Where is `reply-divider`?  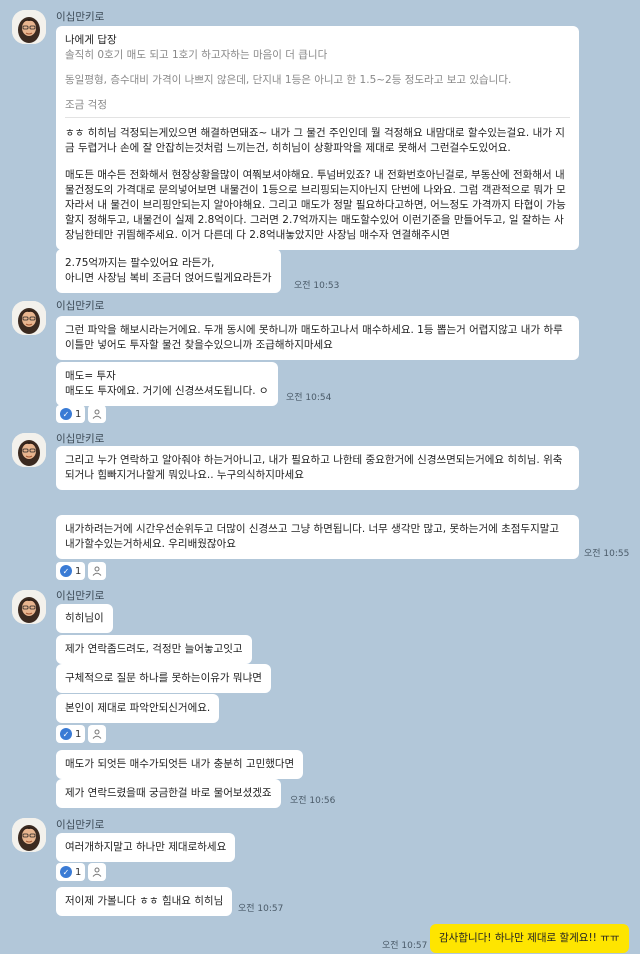 reply-divider is located at coordinates (317, 117).